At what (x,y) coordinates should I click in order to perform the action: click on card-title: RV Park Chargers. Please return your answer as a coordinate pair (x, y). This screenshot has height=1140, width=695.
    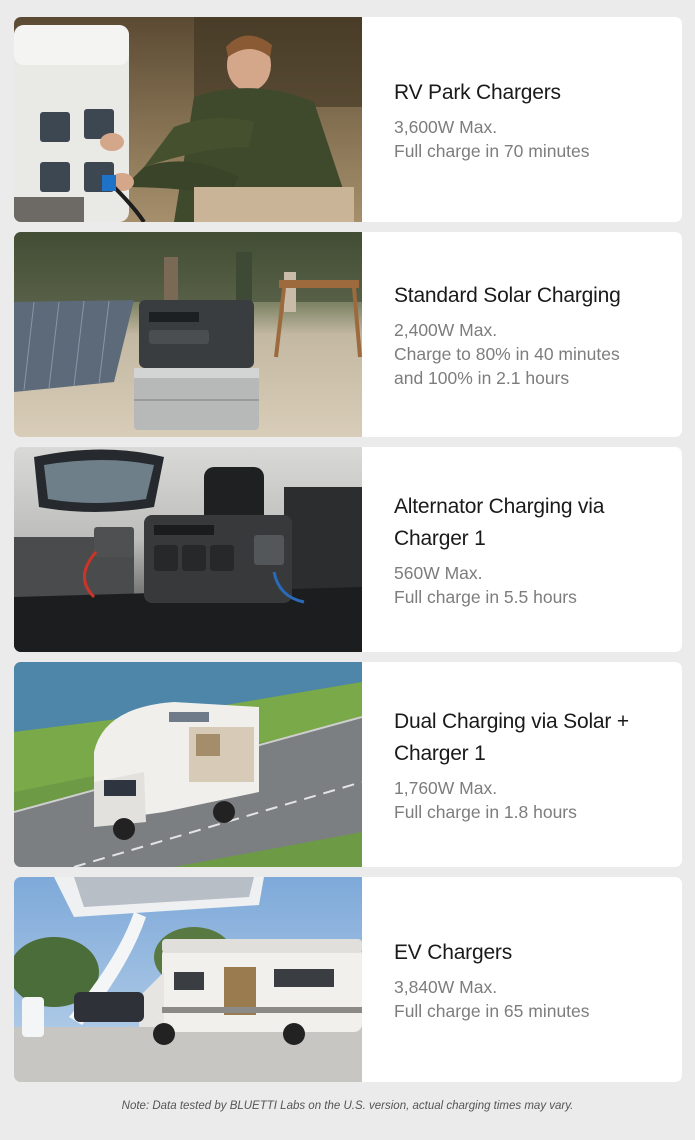
    Looking at the image, I should click on (477, 92).